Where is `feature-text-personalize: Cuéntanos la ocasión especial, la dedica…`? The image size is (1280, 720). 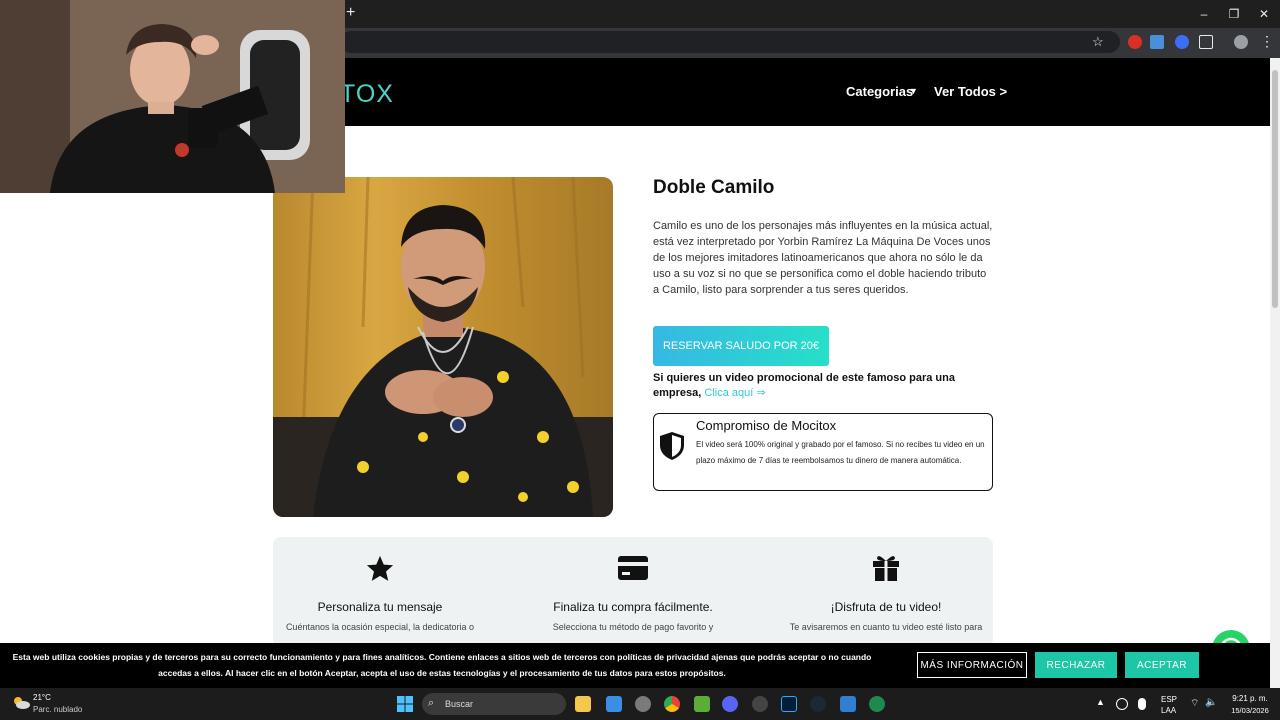
feature-text-personalize: Cuéntanos la ocasión especial, la dedica… is located at coordinates (380, 627).